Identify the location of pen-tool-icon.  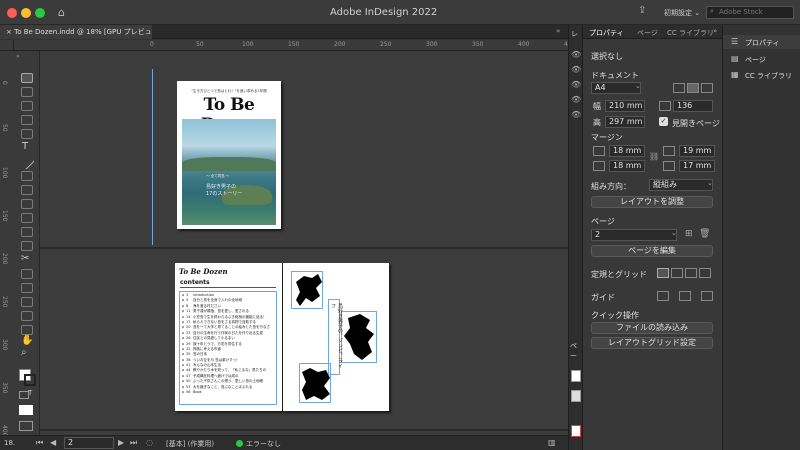
(27, 176).